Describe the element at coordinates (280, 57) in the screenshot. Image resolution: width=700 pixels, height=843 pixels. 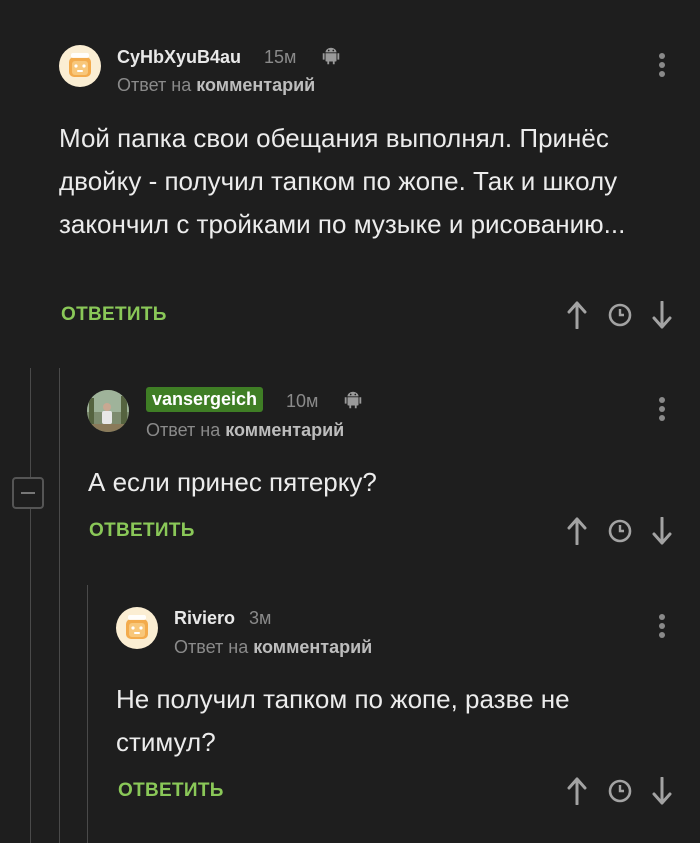
I see `comment-time: 15м` at that location.